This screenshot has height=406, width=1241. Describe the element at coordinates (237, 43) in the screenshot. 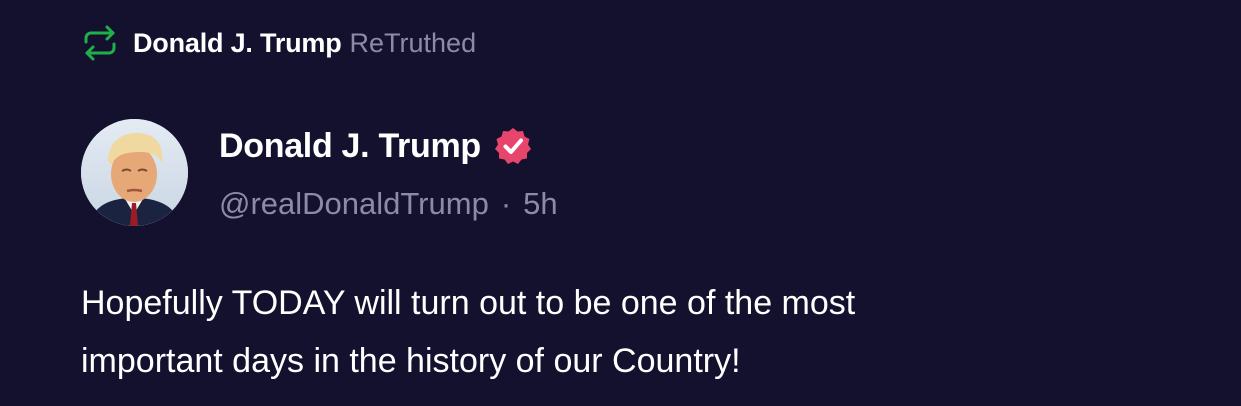

I see `retruth-user-name: Donald J. Trump` at that location.